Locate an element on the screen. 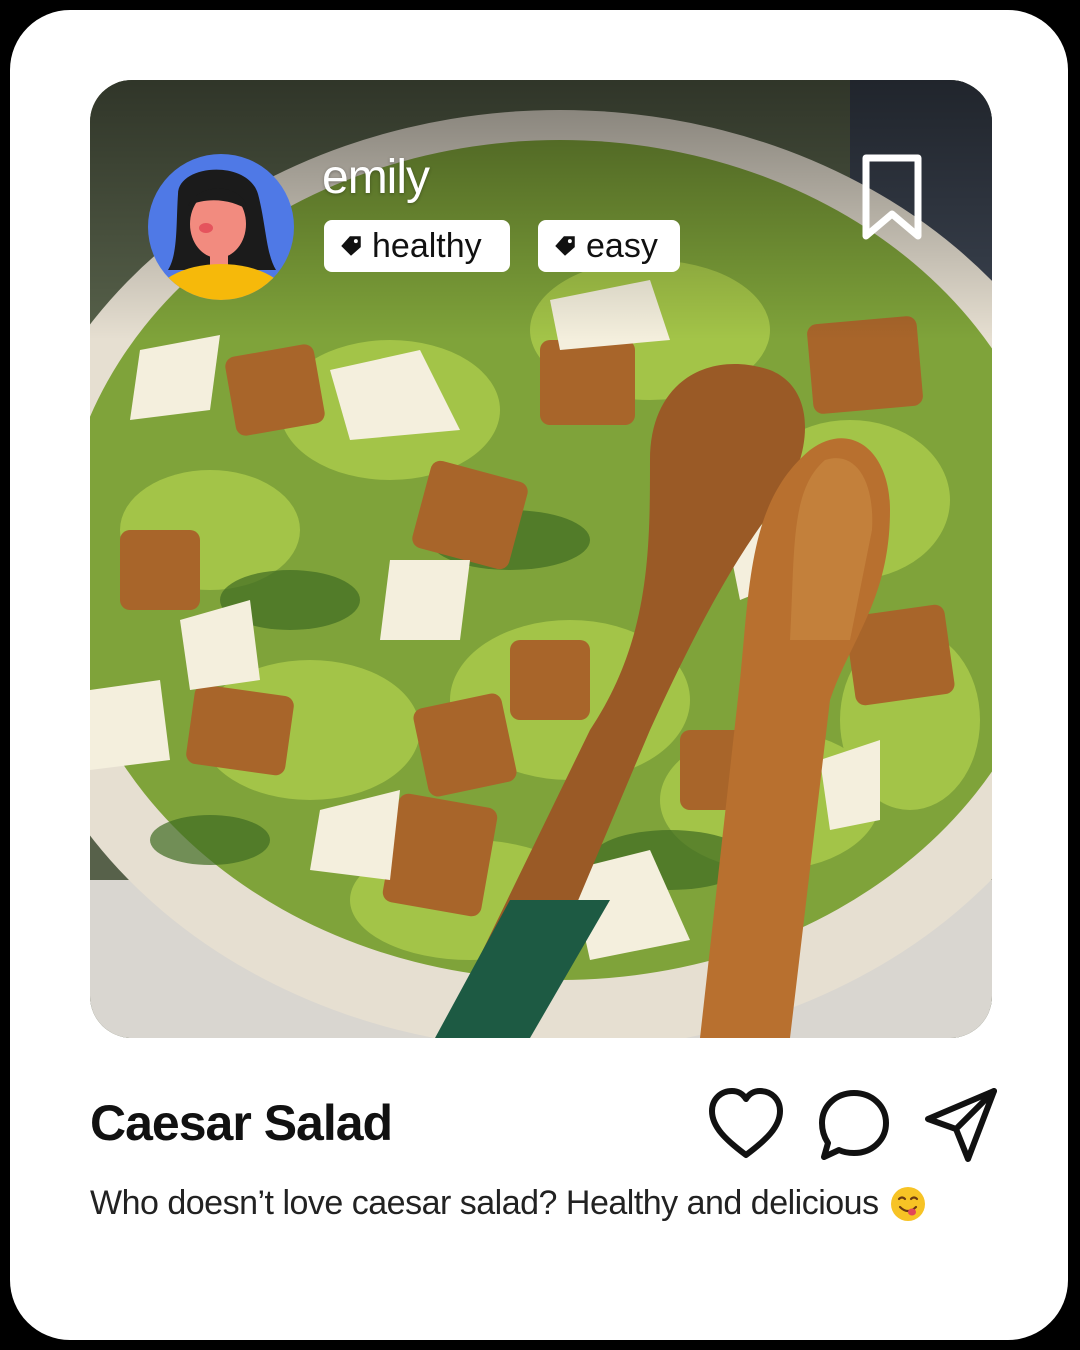  bookmark-icon is located at coordinates (892, 197).